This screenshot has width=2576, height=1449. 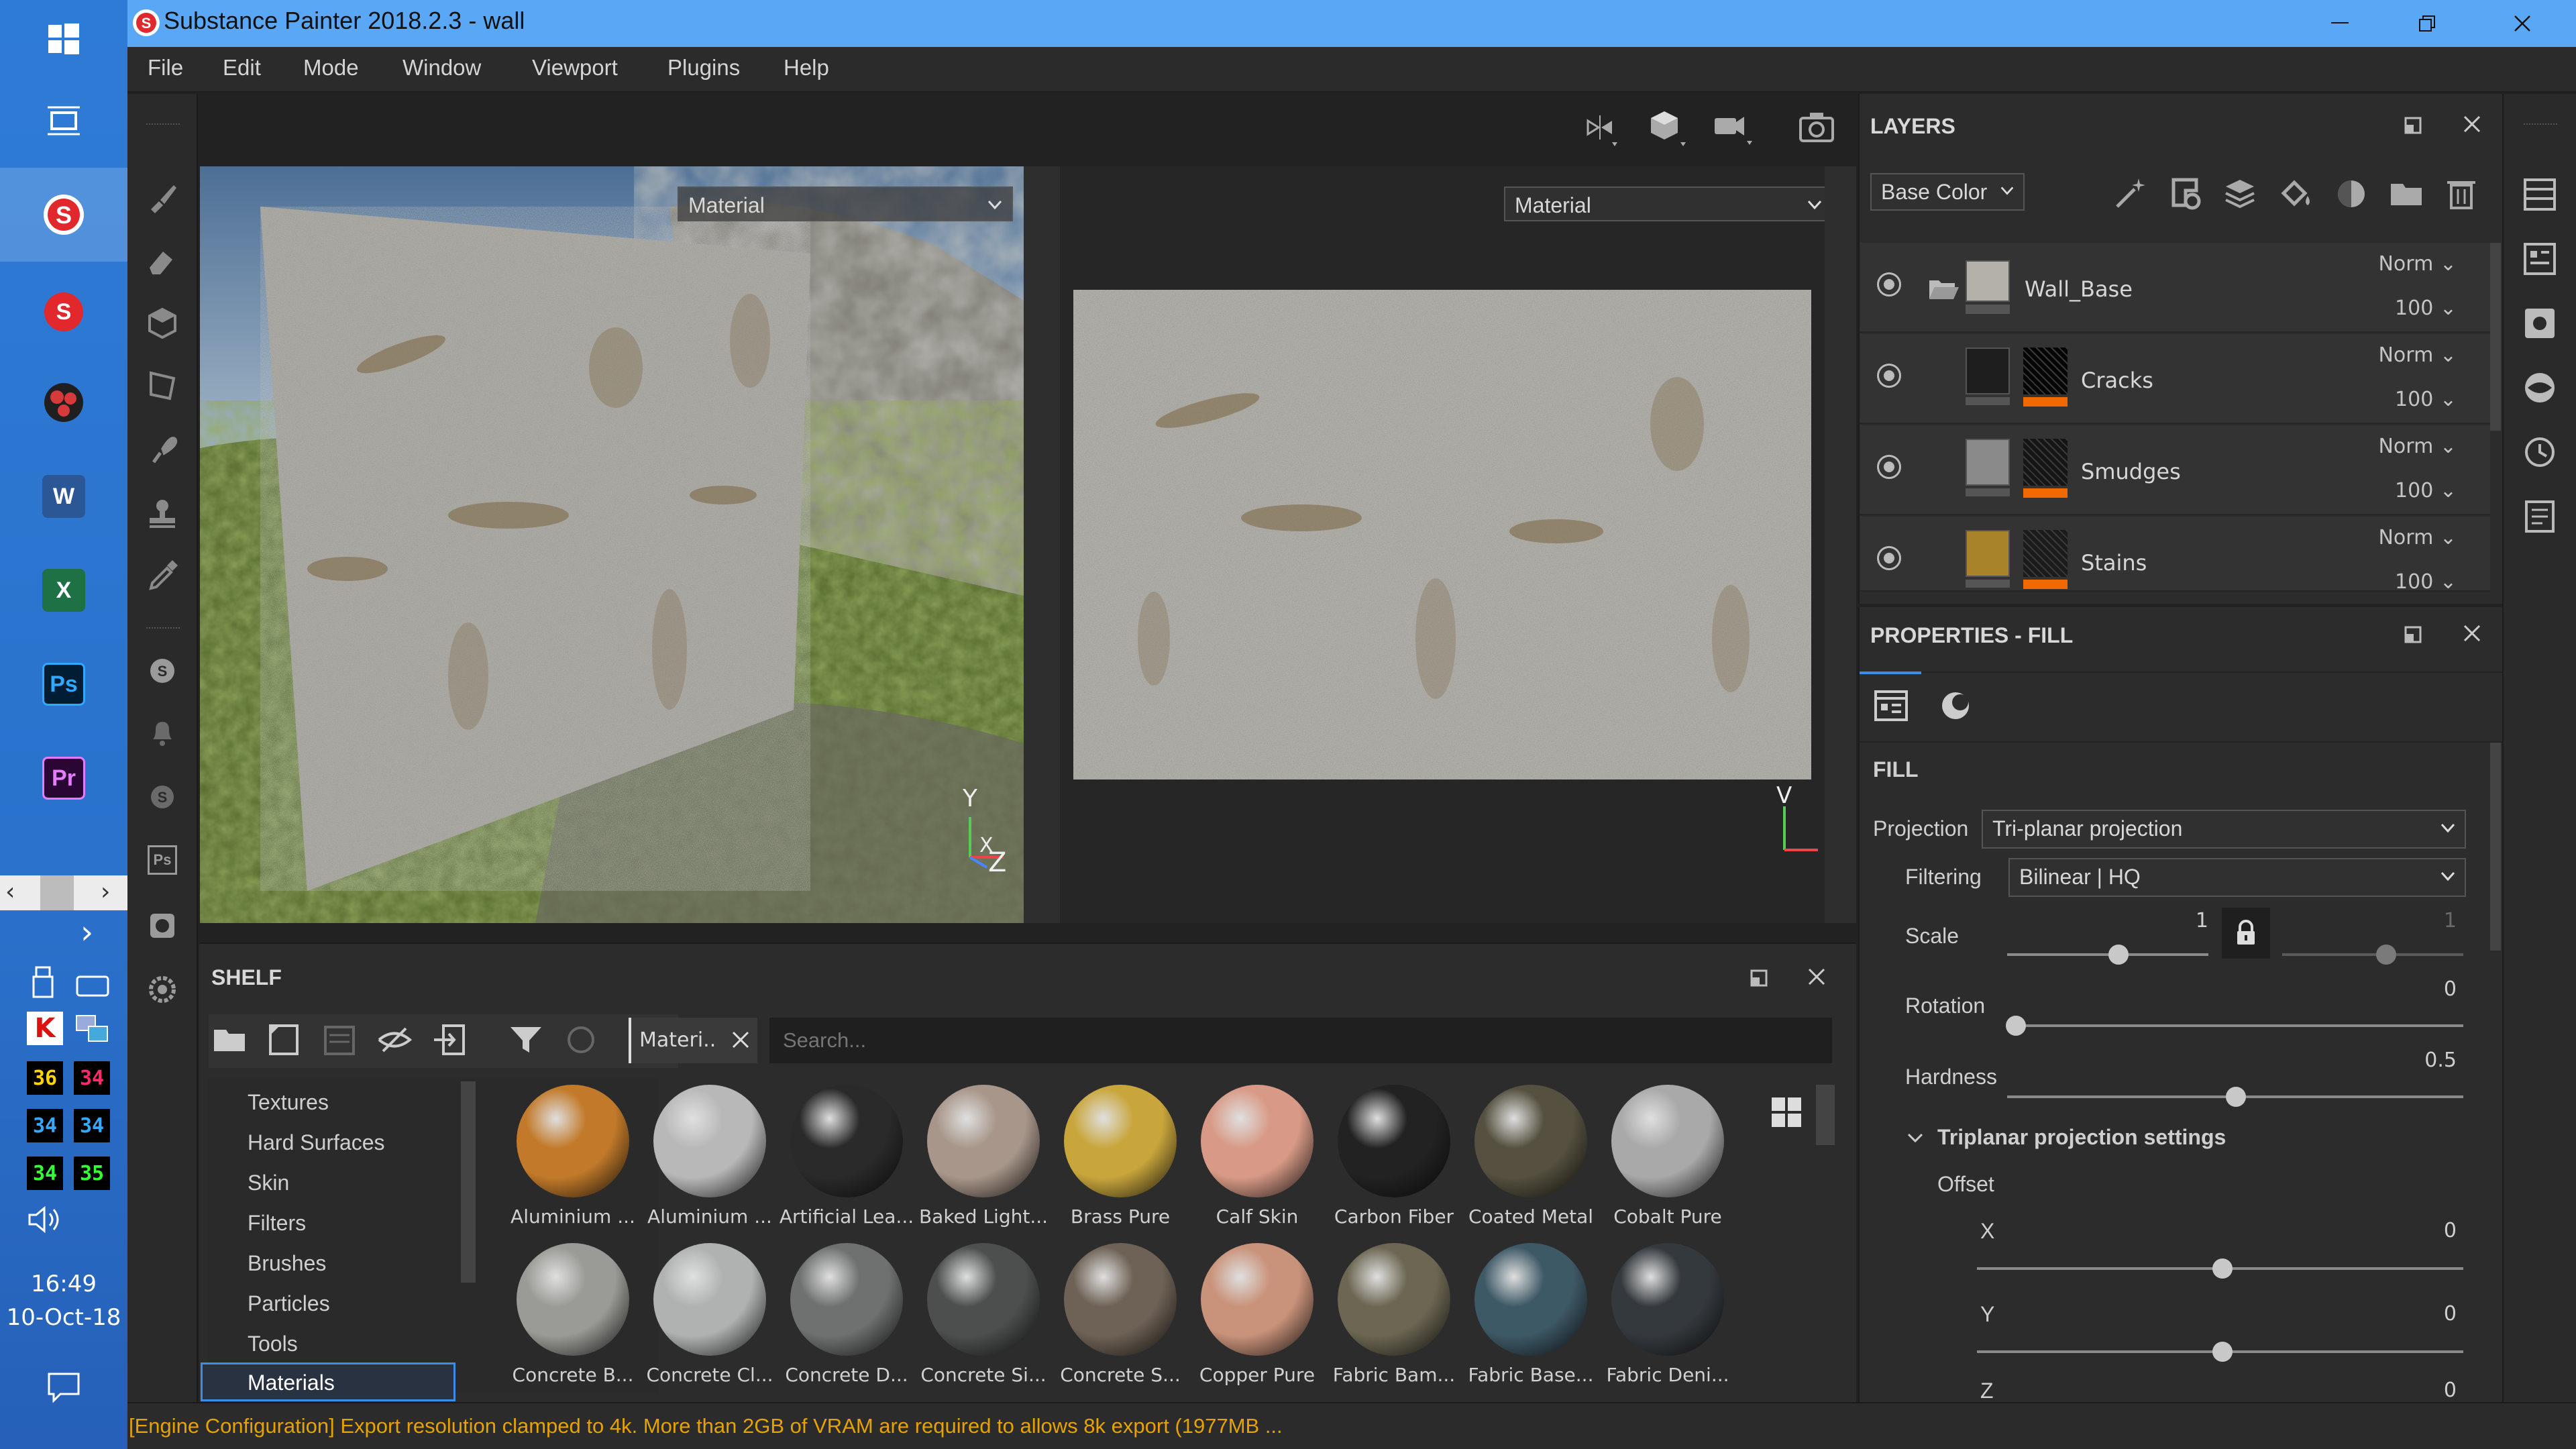 What do you see at coordinates (2413, 635) in the screenshot?
I see `float-panel-icon` at bounding box center [2413, 635].